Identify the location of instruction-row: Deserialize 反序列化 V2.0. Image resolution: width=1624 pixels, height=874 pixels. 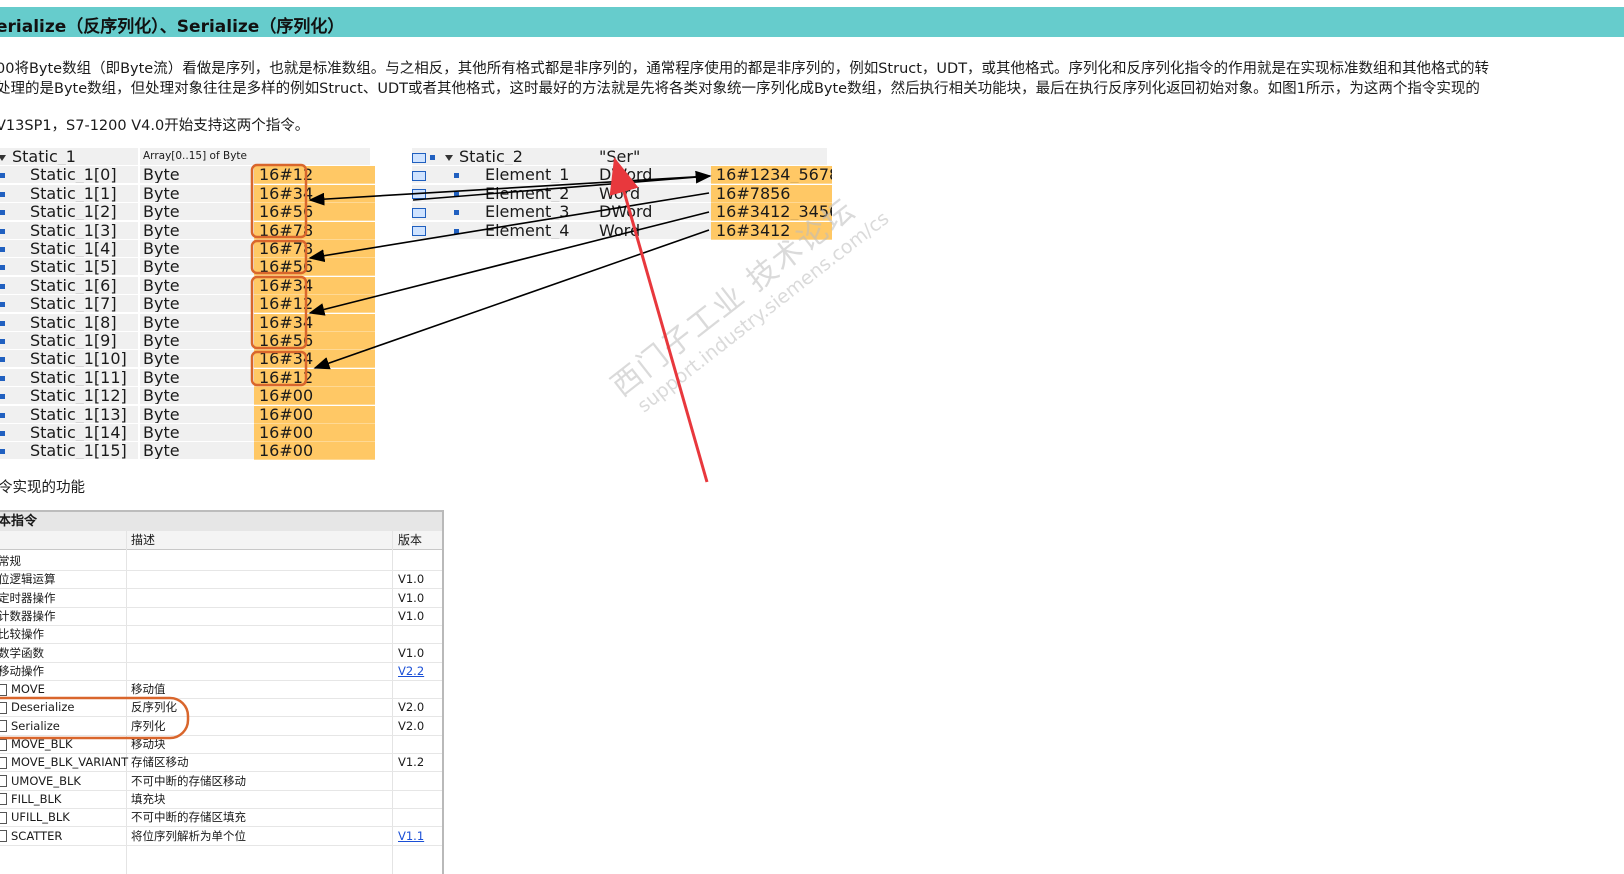
(221, 708).